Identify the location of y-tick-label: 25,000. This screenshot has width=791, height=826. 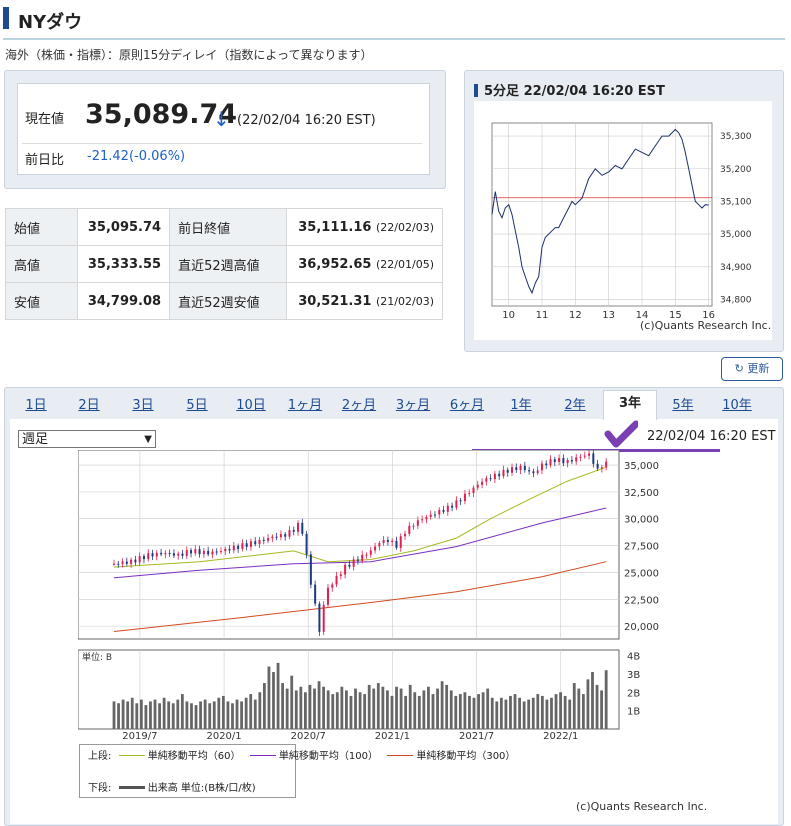
(641, 573).